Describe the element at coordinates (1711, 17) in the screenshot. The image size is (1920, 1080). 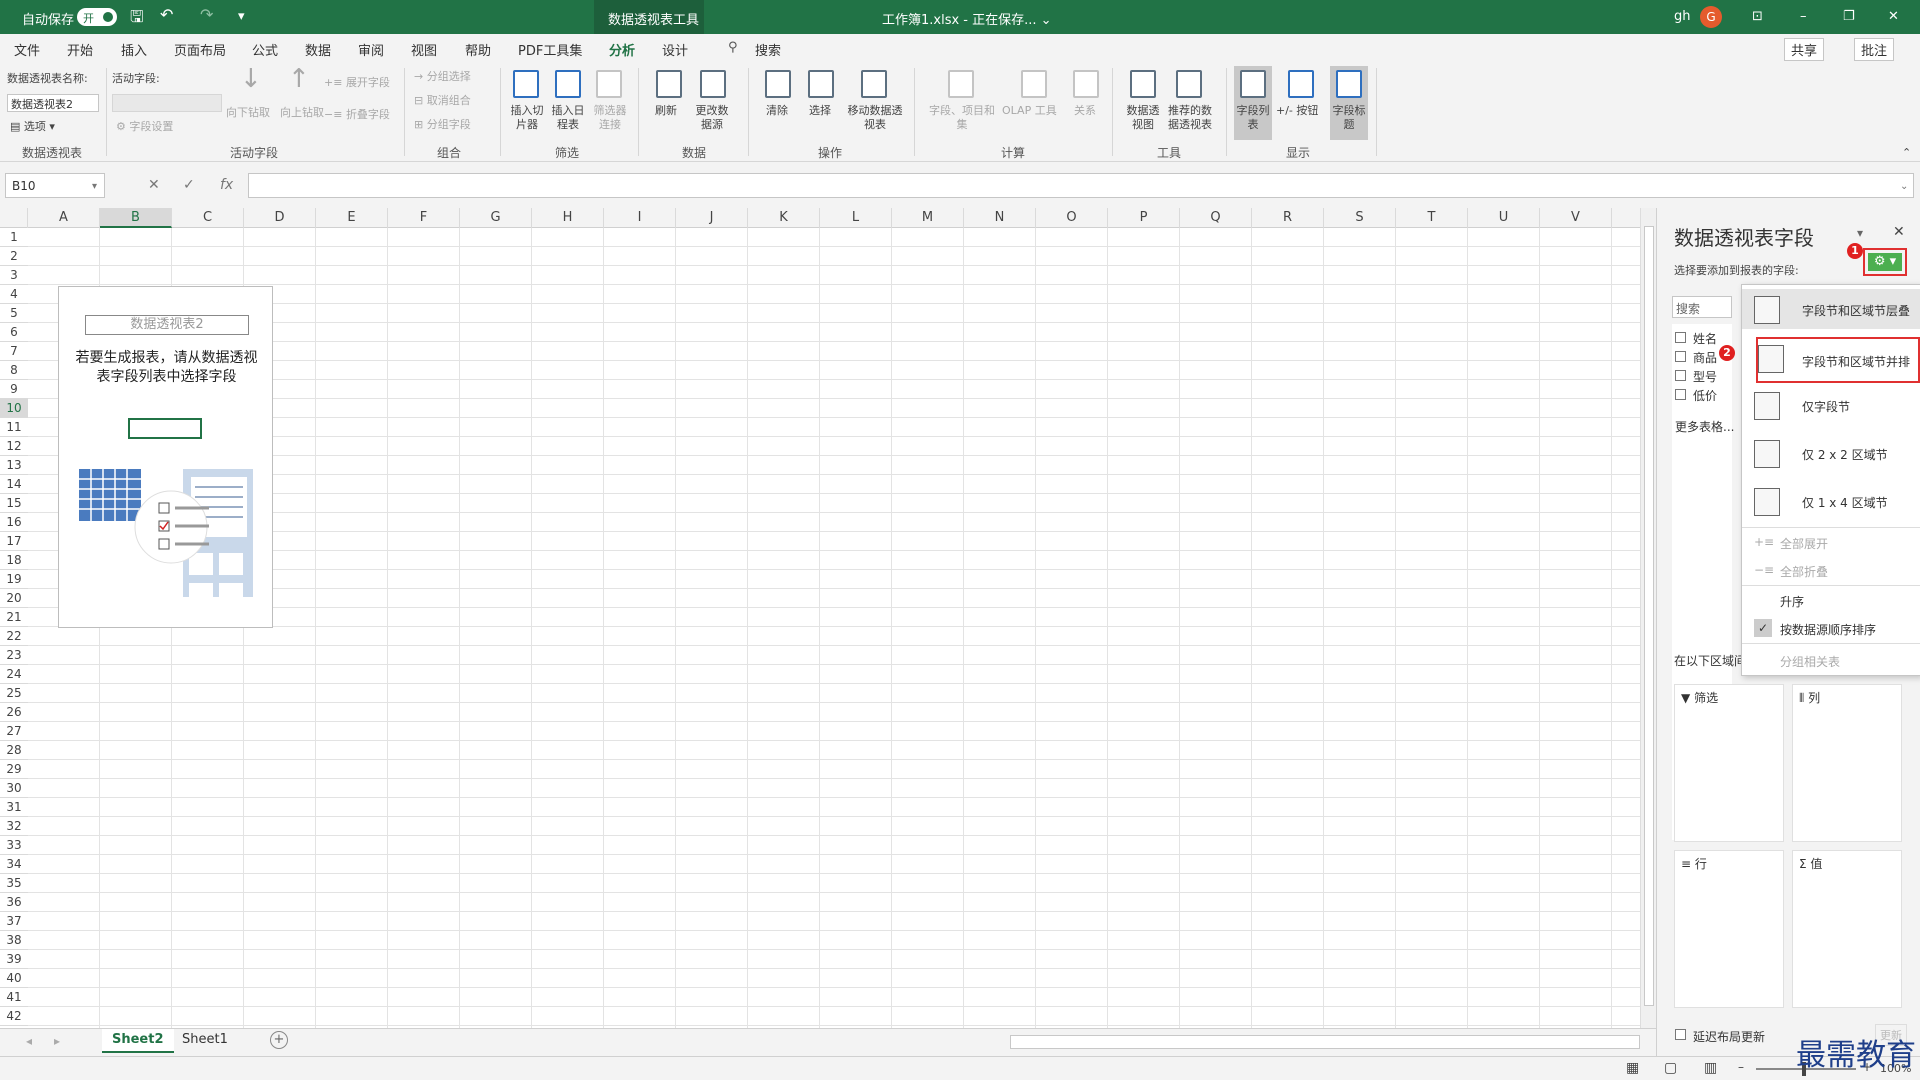
I see `avatar: G` at that location.